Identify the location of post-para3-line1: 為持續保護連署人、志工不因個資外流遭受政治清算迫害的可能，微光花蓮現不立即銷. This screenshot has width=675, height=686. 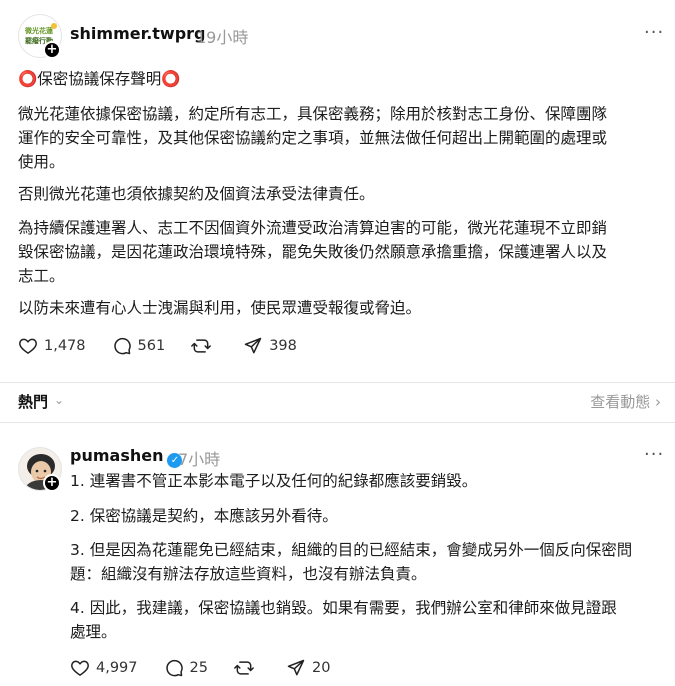
(313, 228).